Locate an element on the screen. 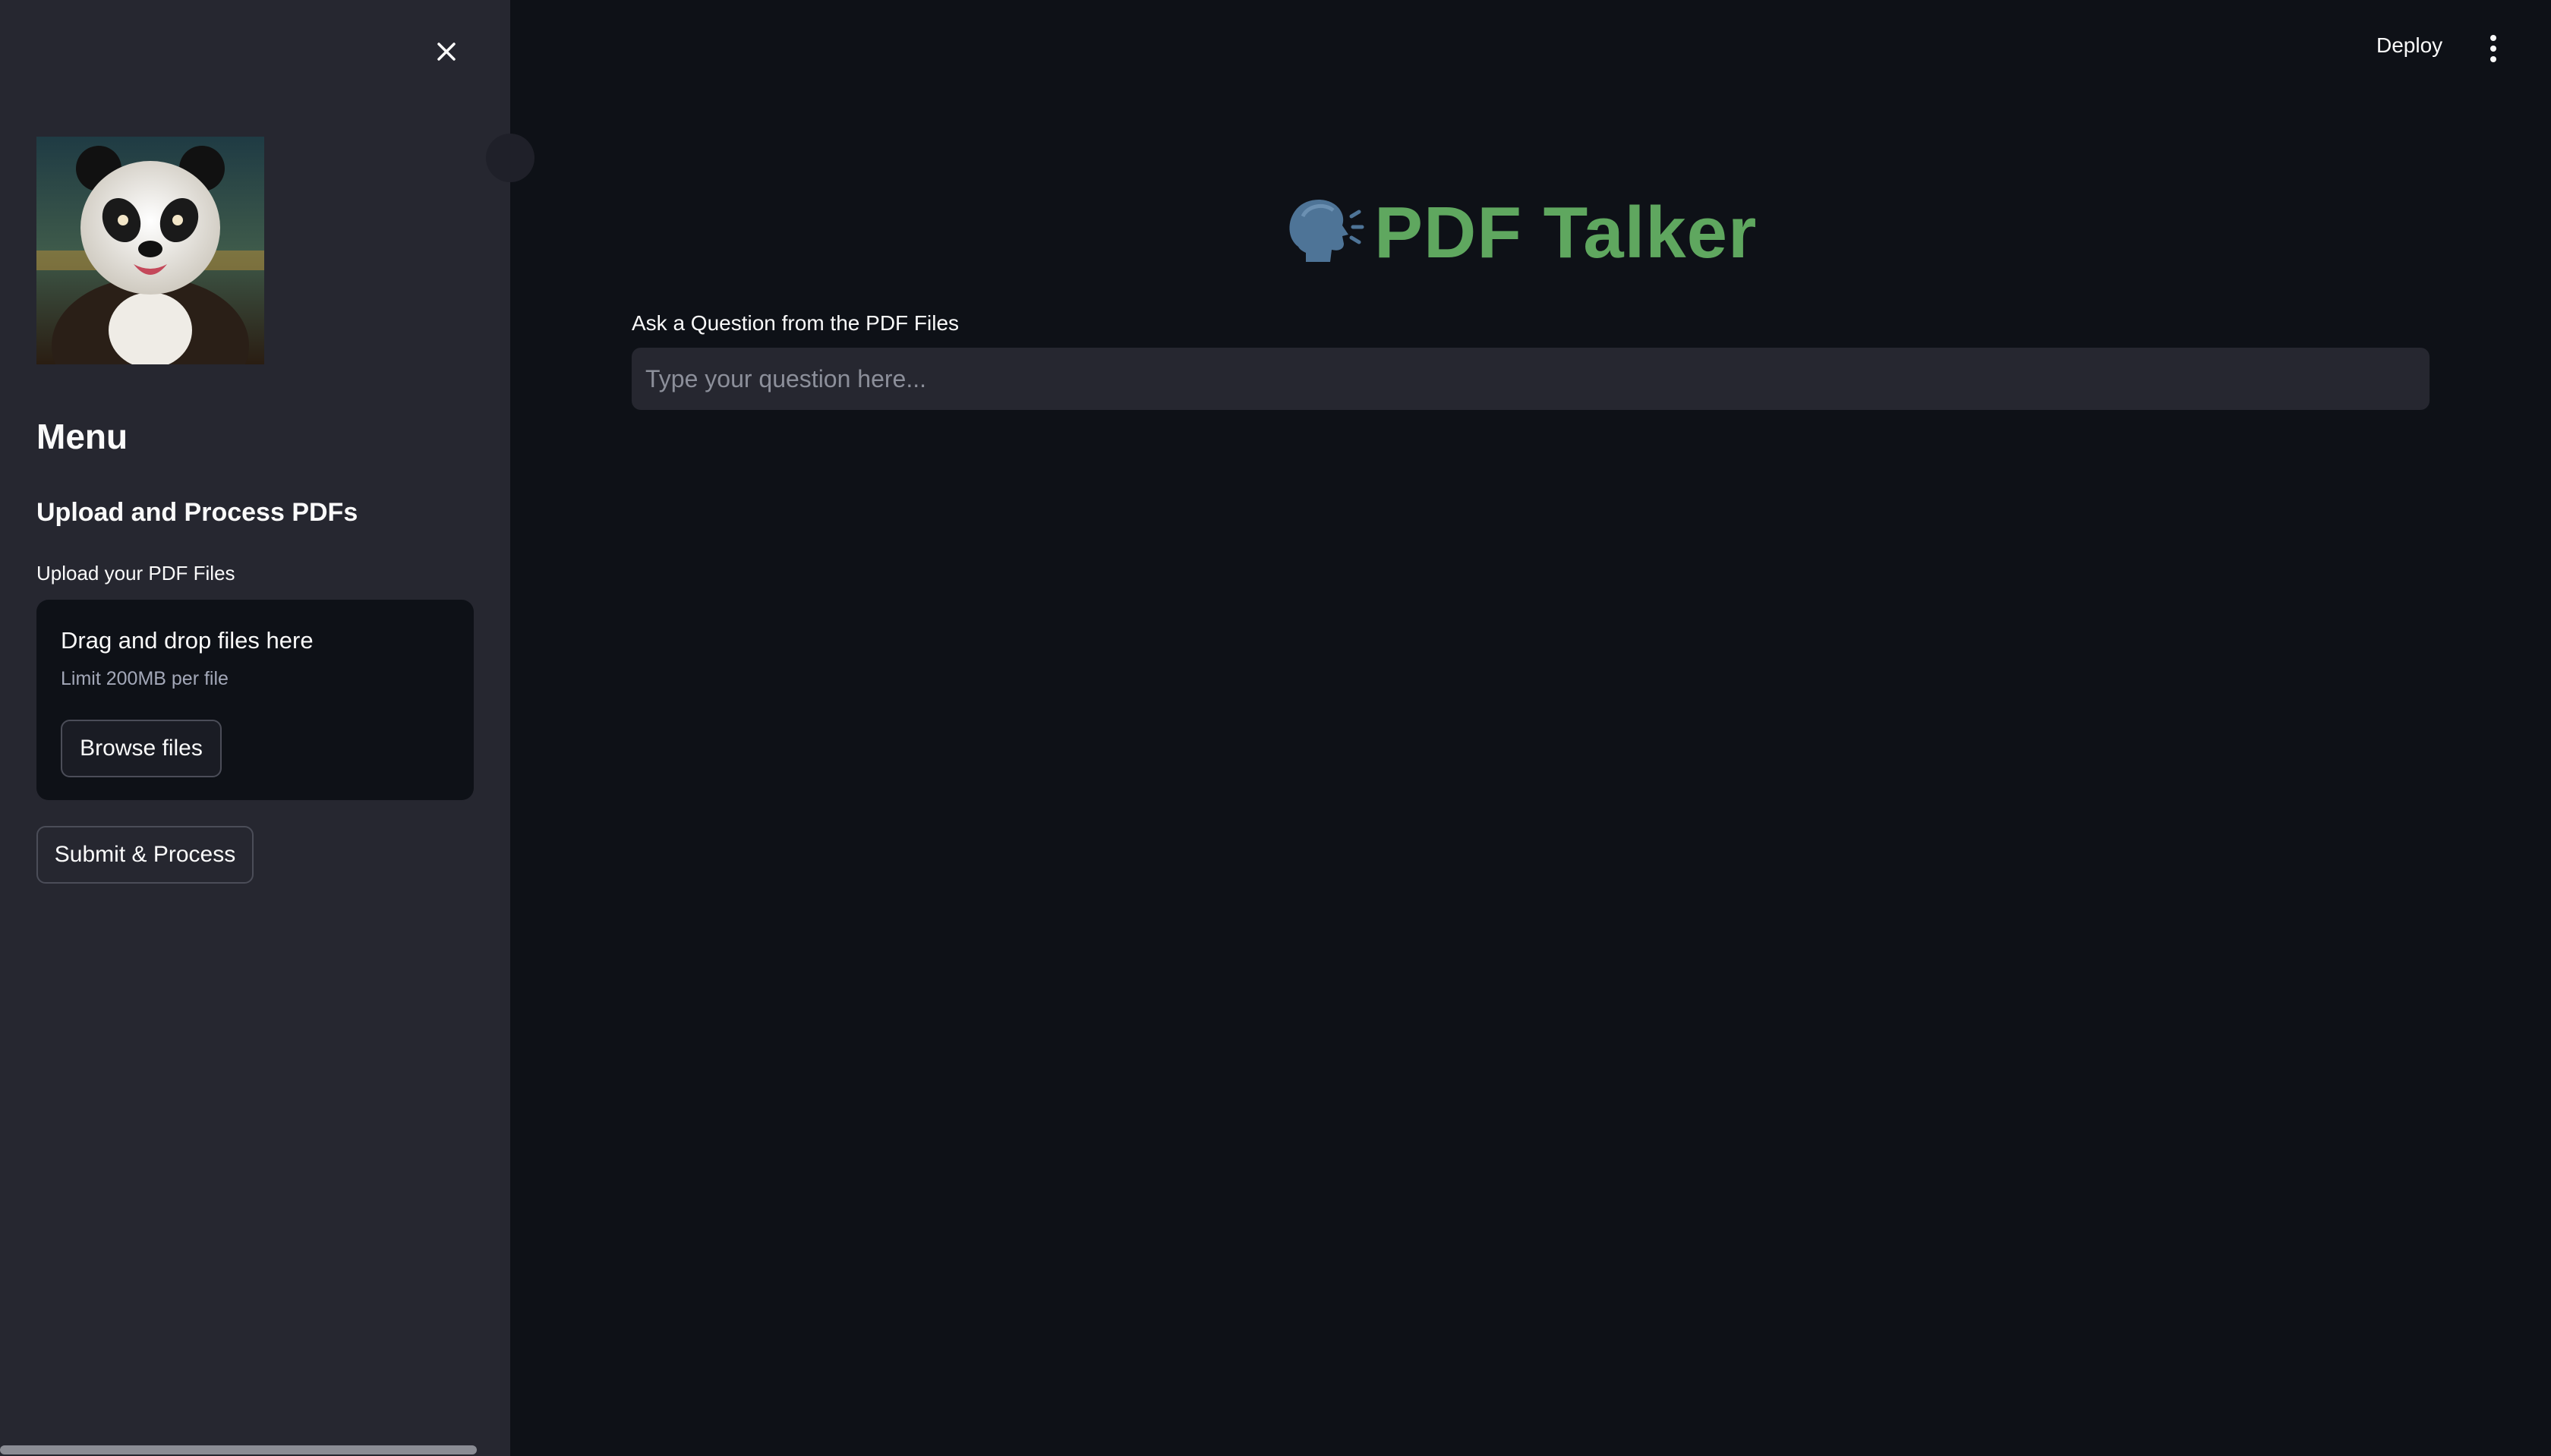  dropzone-title: Drag and drop files here is located at coordinates (187, 640).